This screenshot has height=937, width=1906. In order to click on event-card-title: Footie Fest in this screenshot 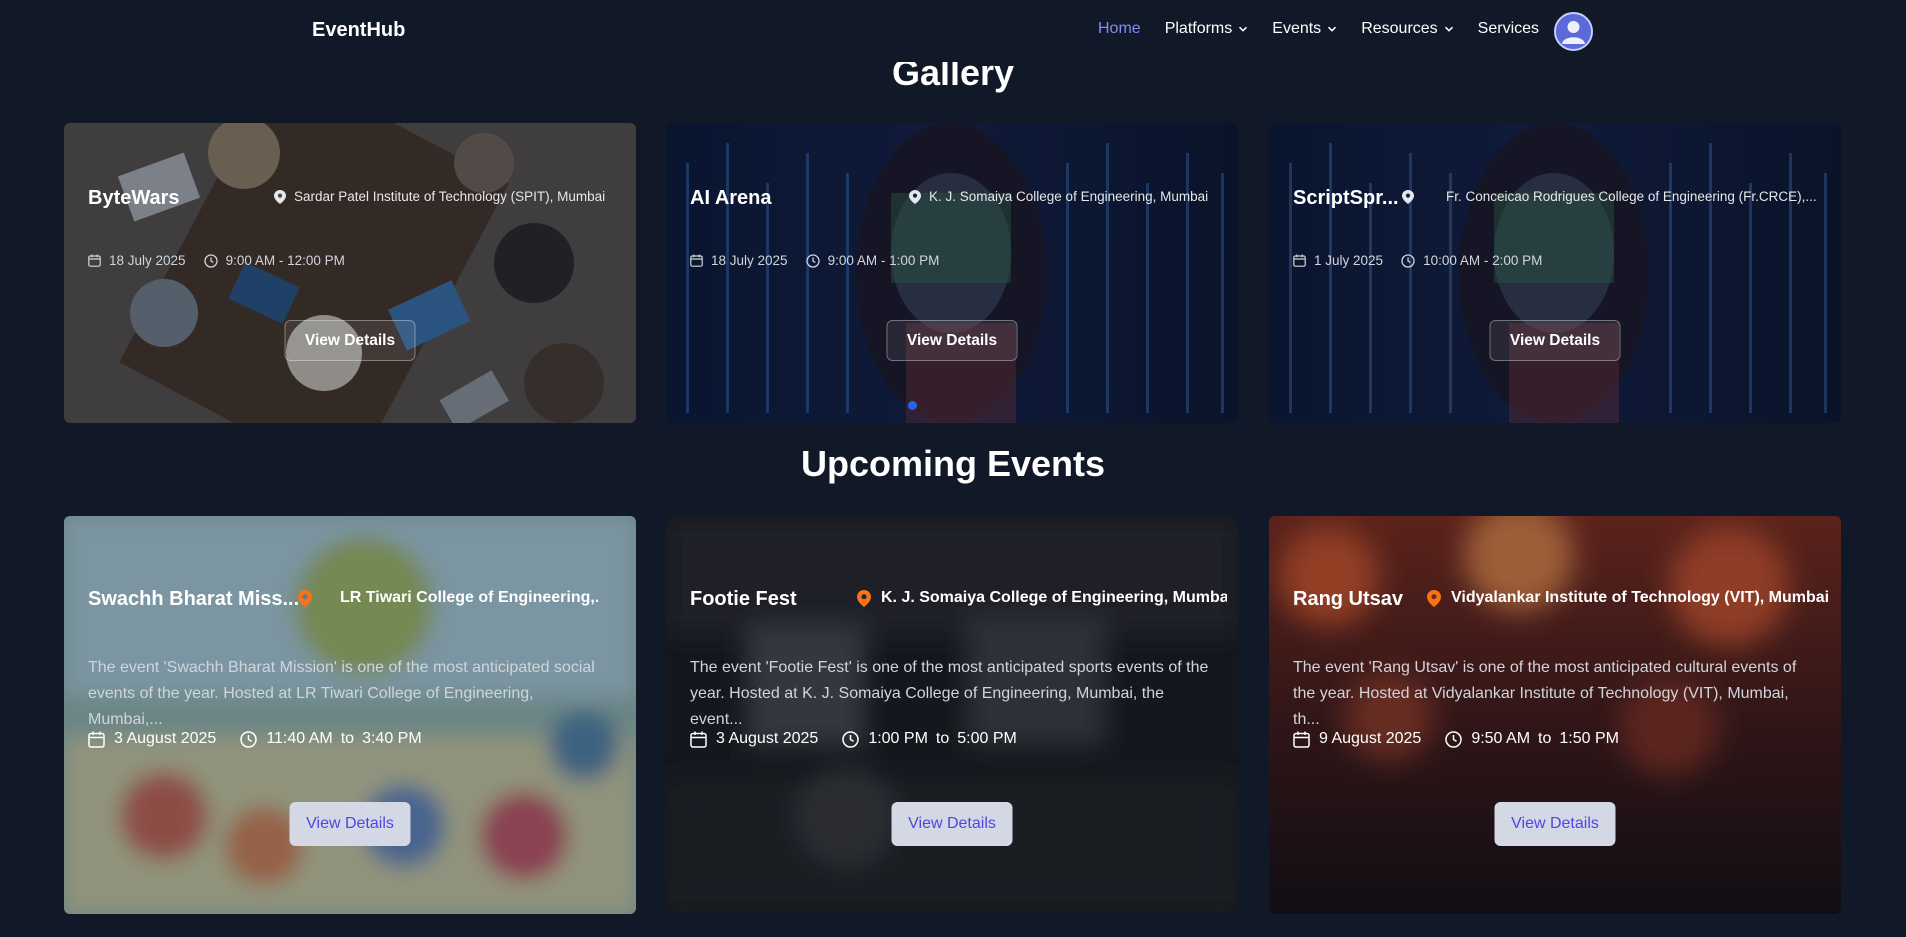, I will do `click(743, 599)`.